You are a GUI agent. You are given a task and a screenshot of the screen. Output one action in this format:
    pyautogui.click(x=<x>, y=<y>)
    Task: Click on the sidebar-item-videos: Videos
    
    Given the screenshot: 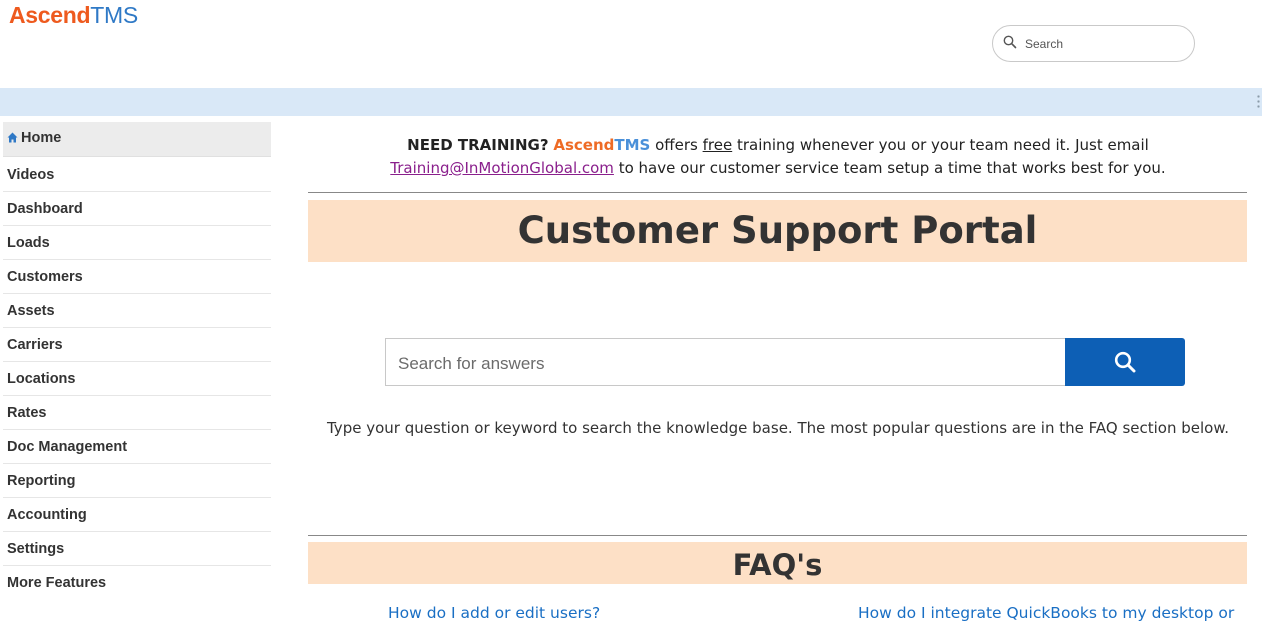 What is the action you would take?
    pyautogui.click(x=137, y=175)
    